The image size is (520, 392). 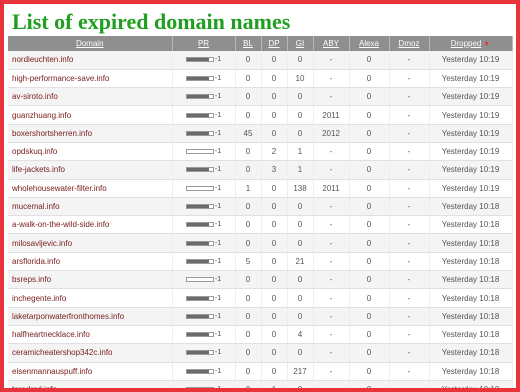 I want to click on col-header-dmoz: Dmoz, so click(x=409, y=43).